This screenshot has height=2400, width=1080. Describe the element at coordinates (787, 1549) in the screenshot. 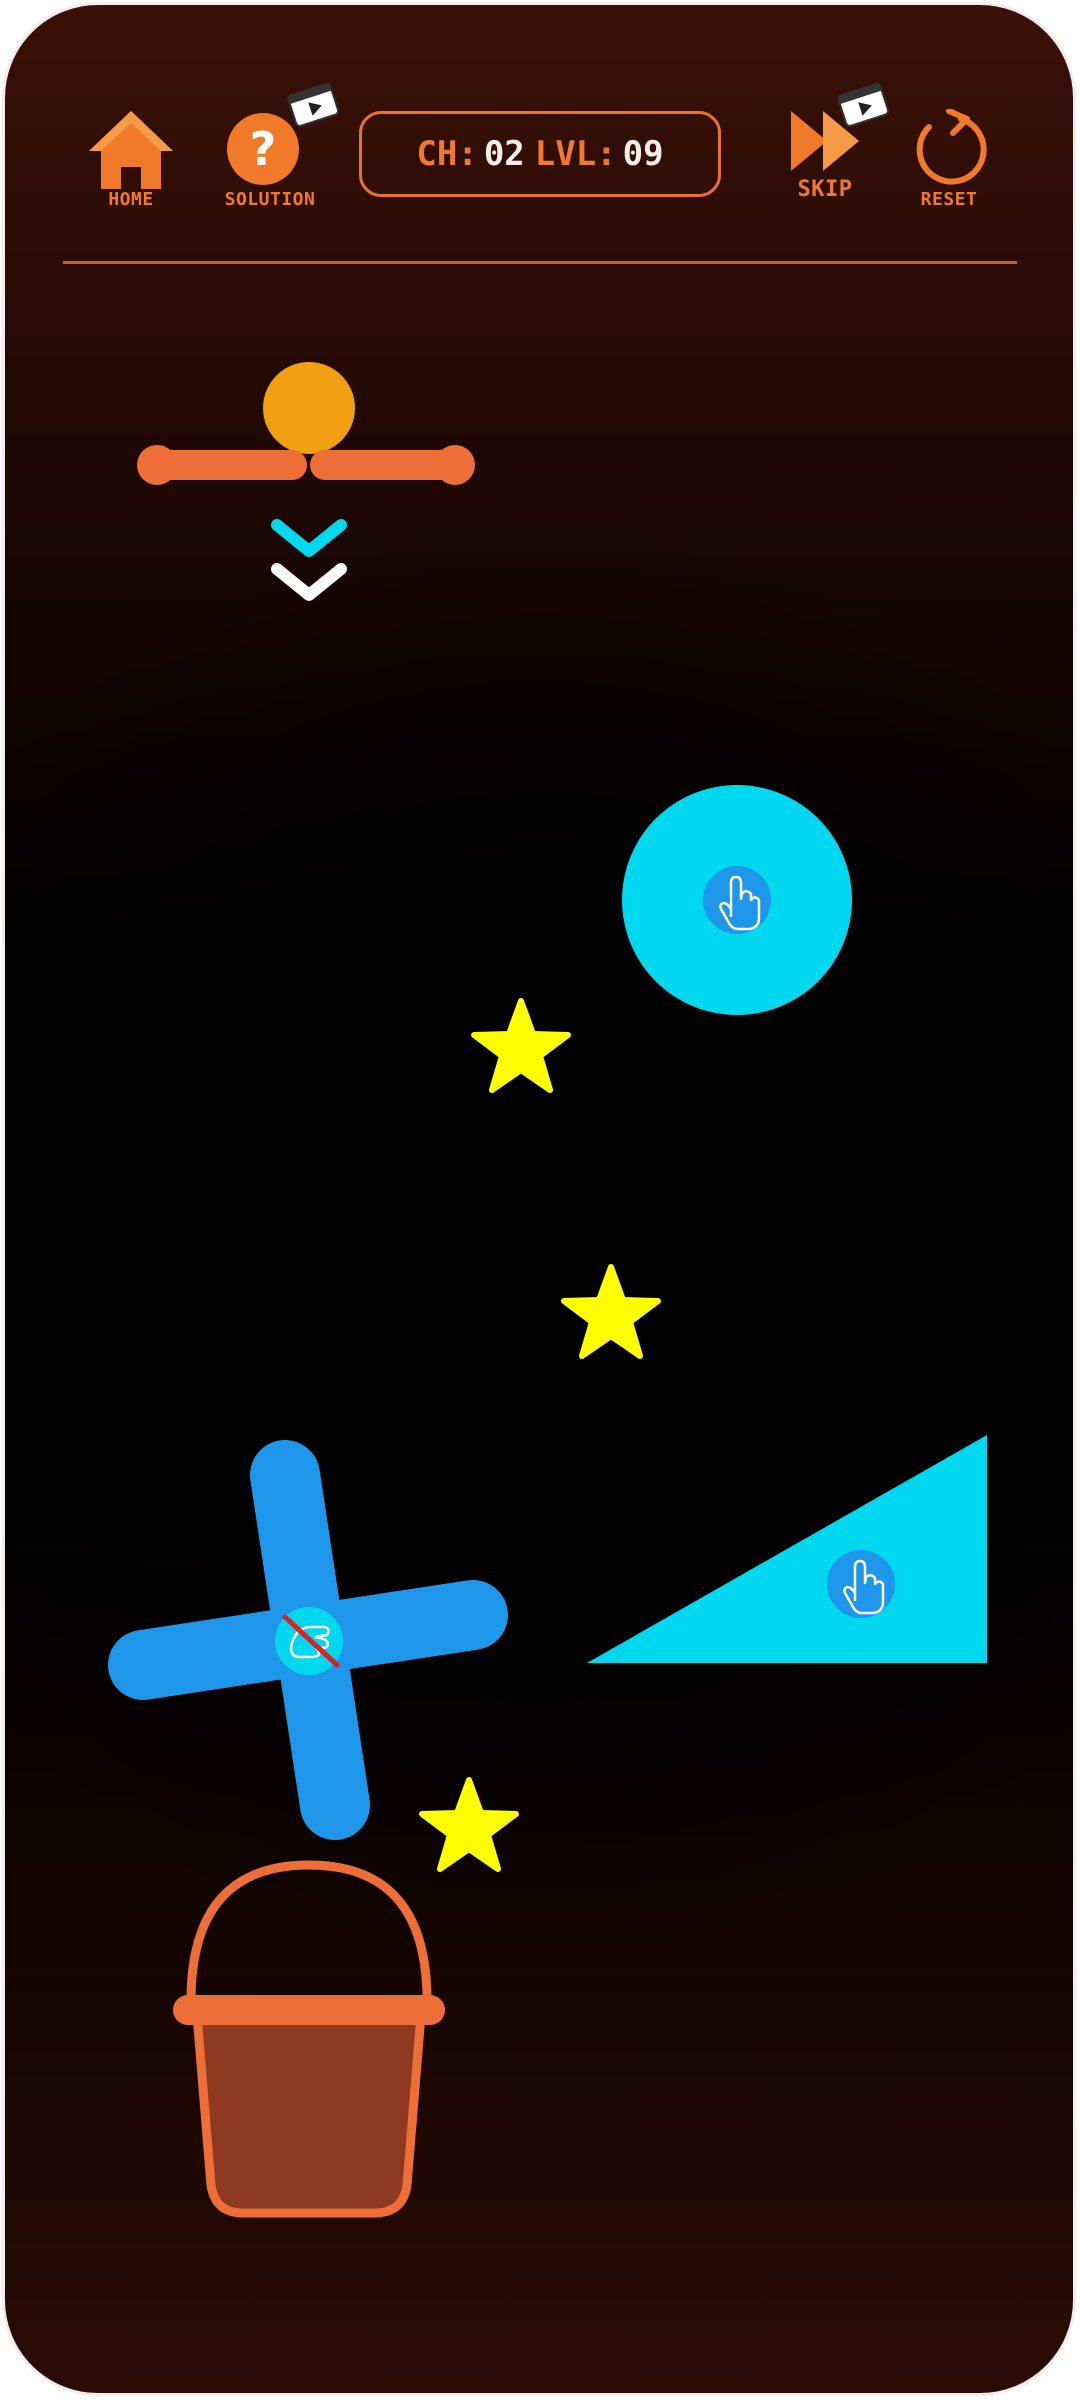

I see `tappable-triangle` at that location.